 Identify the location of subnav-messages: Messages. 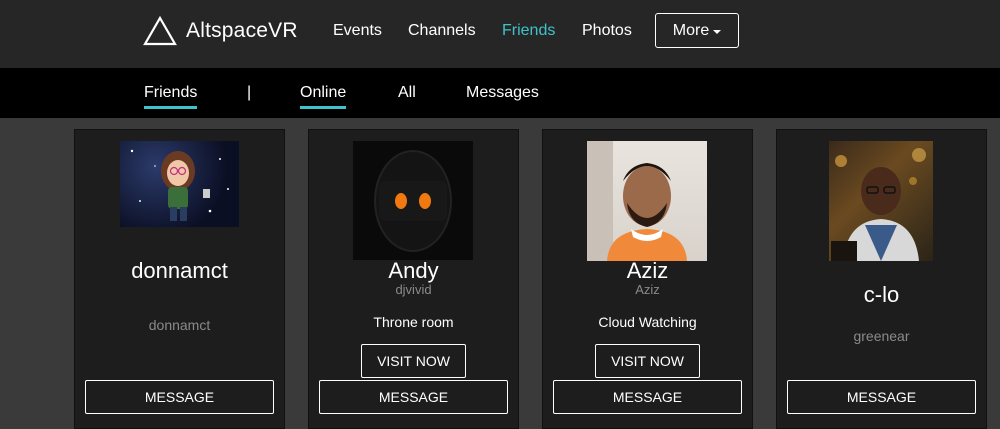
(502, 93).